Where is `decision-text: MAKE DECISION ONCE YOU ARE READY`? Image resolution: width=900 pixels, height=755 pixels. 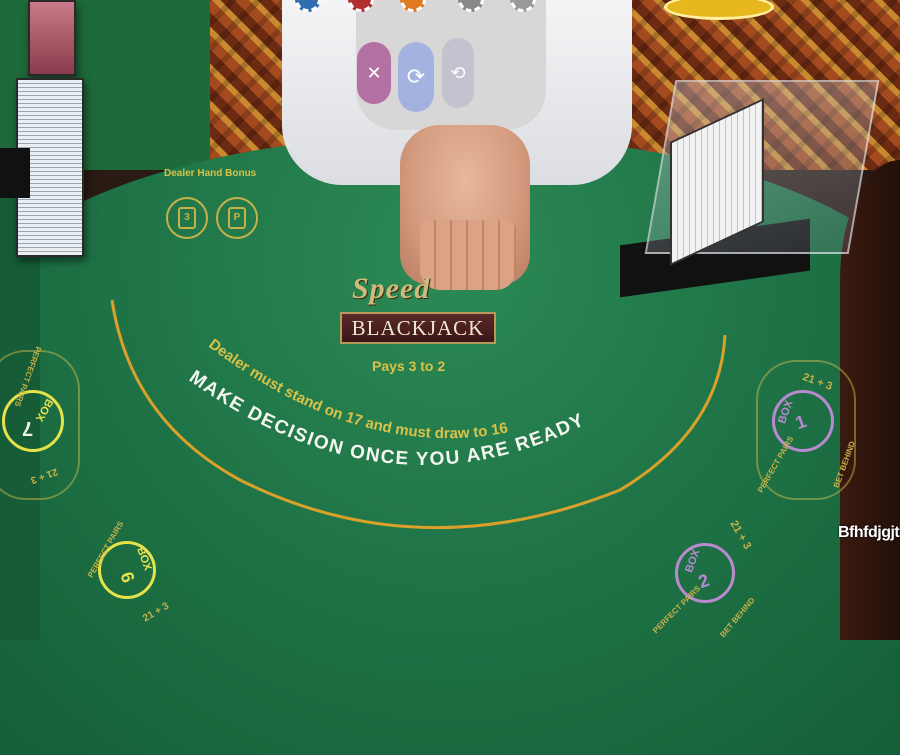 decision-text: MAKE DECISION ONCE YOU ARE READY is located at coordinates (386, 418).